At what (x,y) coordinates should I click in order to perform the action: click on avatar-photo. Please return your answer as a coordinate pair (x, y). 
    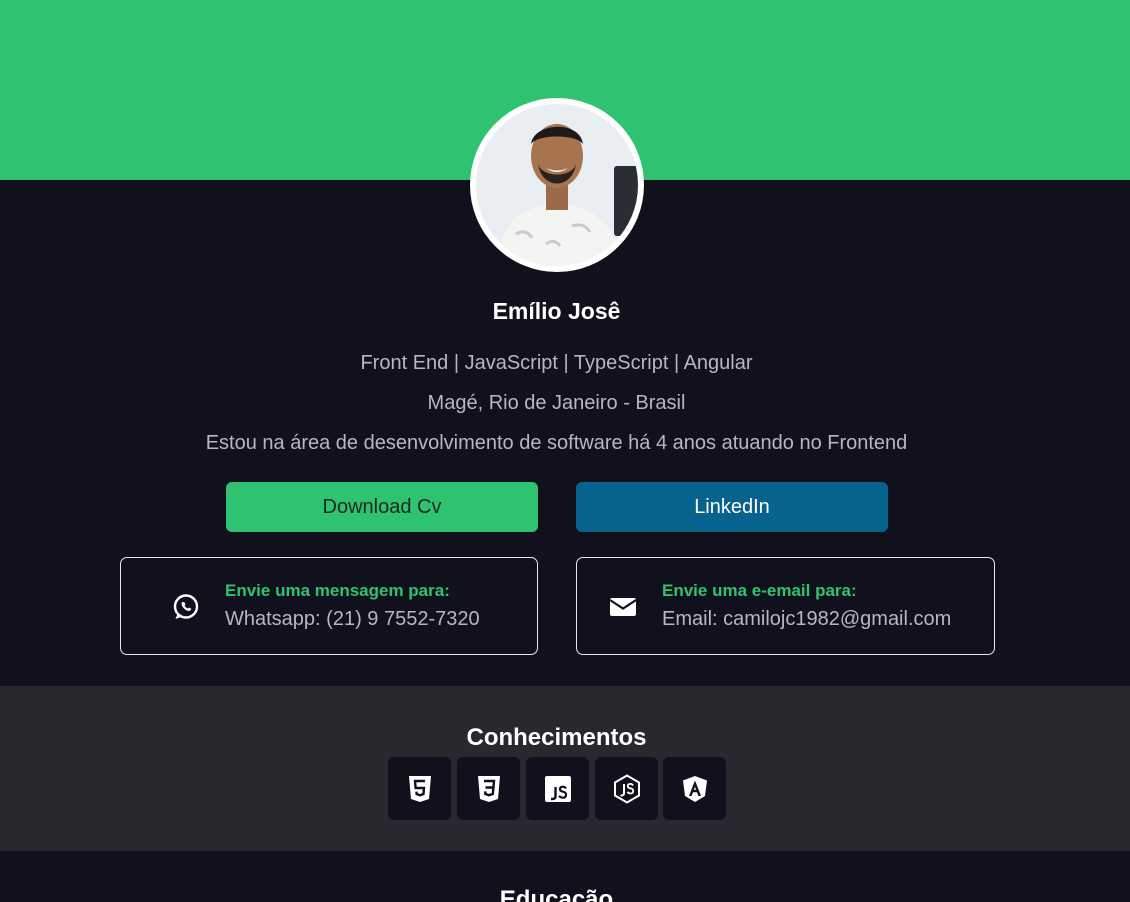
    Looking at the image, I should click on (557, 185).